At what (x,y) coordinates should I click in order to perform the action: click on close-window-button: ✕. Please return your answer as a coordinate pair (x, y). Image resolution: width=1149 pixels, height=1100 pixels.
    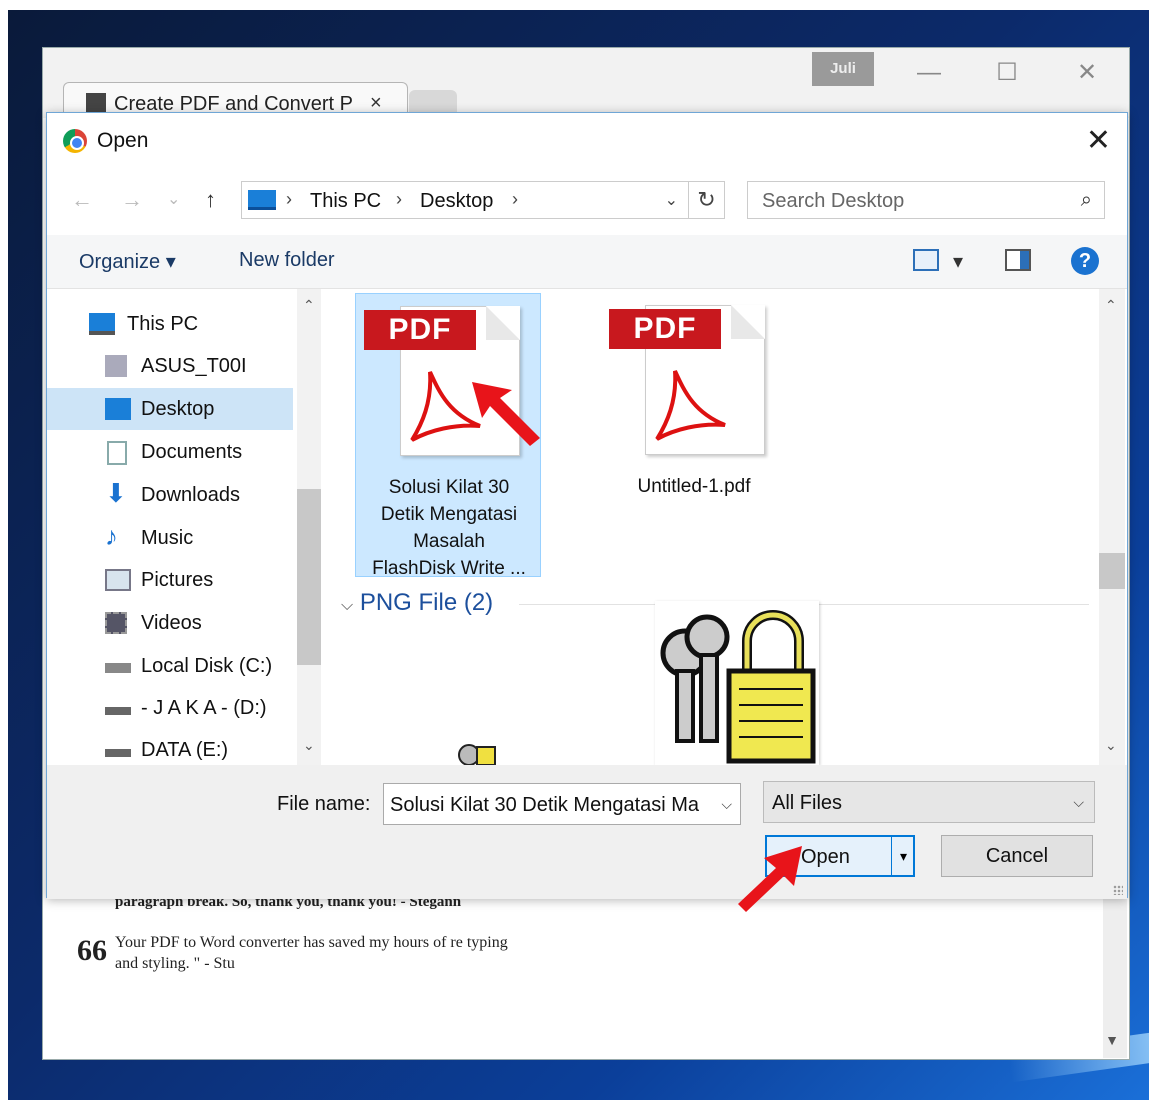
    Looking at the image, I should click on (1087, 73).